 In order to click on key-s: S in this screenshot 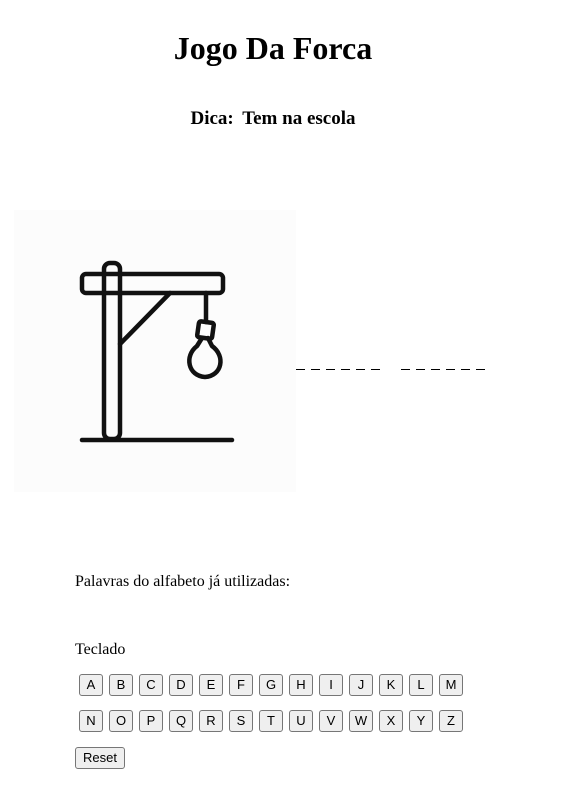, I will do `click(241, 721)`.